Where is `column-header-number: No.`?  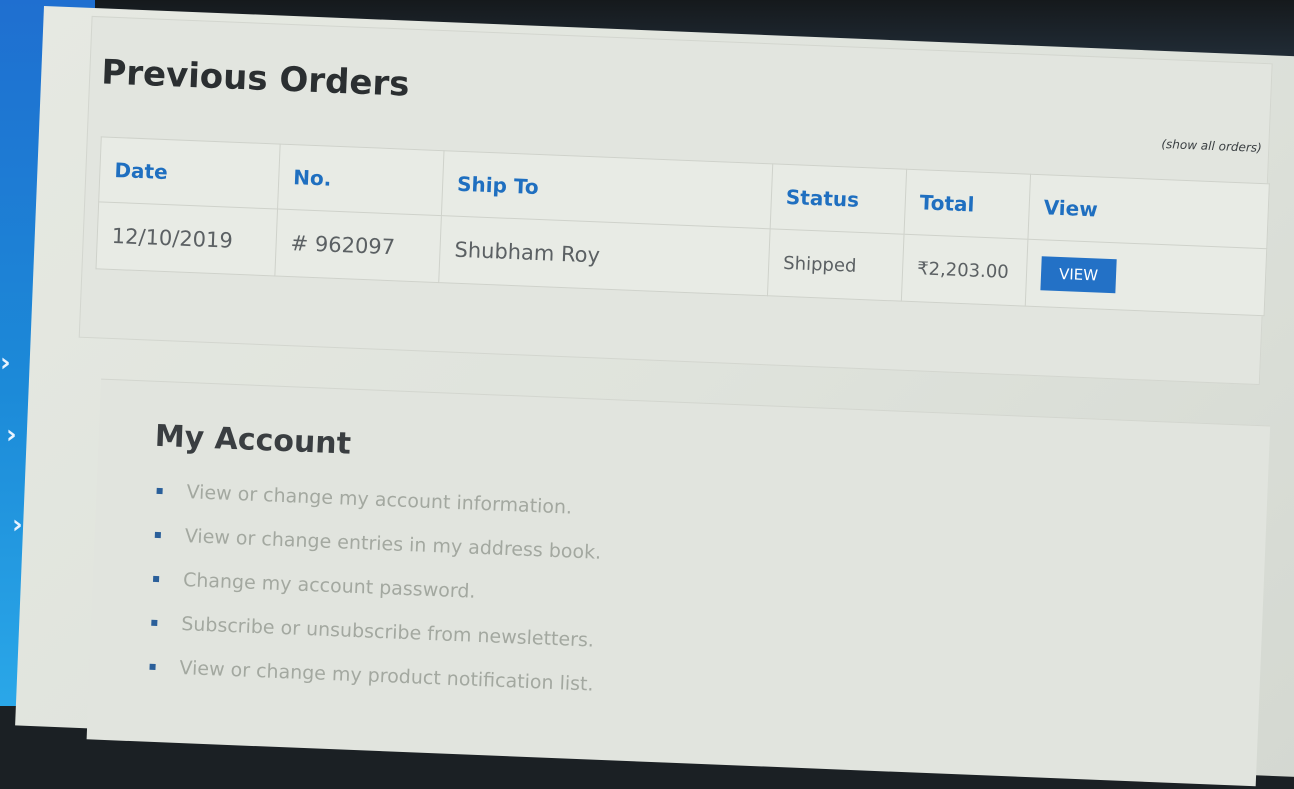 column-header-number: No. is located at coordinates (361, 180).